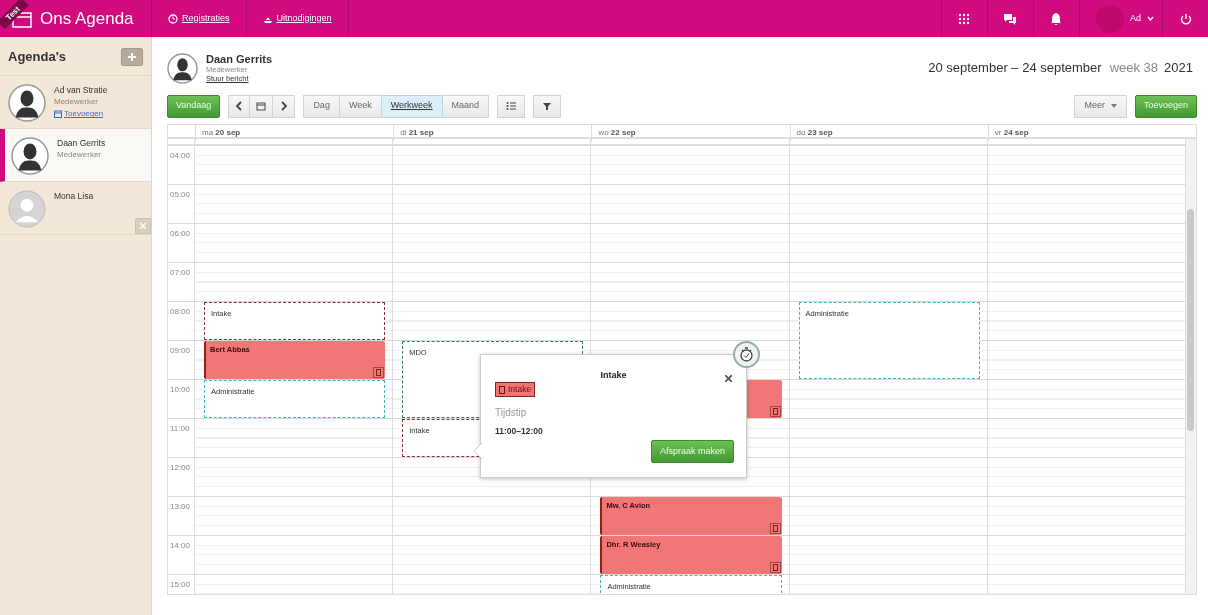  Describe the element at coordinates (515, 389) in the screenshot. I see `event-type-tag: Intake` at that location.